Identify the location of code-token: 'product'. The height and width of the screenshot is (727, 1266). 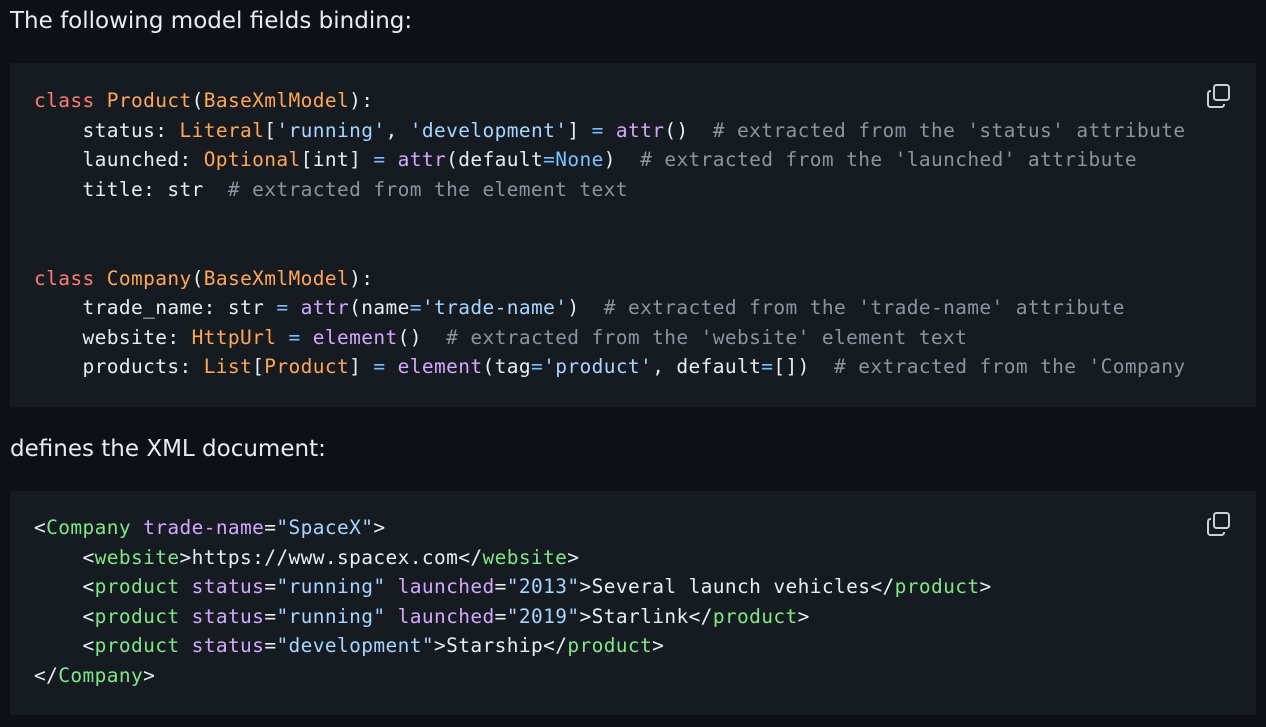
(598, 367).